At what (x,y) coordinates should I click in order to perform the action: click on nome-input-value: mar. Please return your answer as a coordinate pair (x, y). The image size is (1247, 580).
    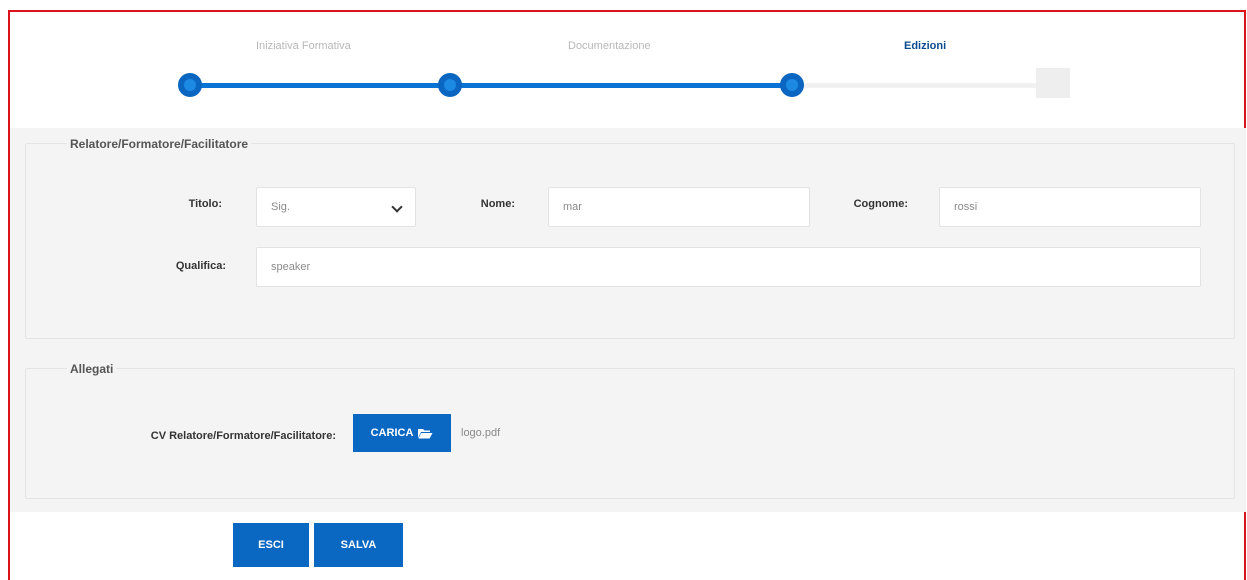
    Looking at the image, I should click on (572, 207).